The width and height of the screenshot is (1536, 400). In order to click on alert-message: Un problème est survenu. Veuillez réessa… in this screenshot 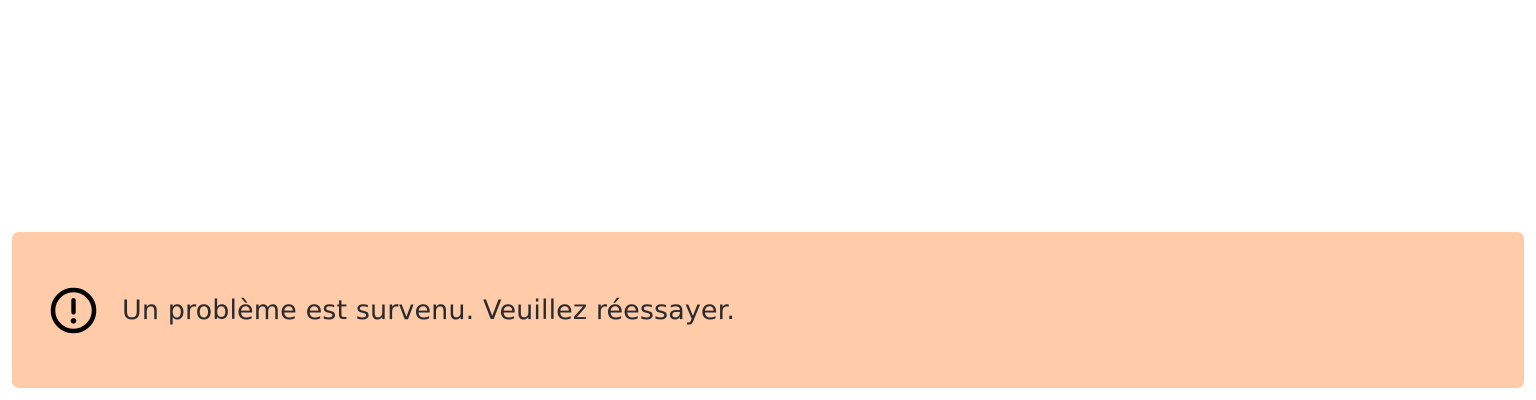, I will do `click(429, 310)`.